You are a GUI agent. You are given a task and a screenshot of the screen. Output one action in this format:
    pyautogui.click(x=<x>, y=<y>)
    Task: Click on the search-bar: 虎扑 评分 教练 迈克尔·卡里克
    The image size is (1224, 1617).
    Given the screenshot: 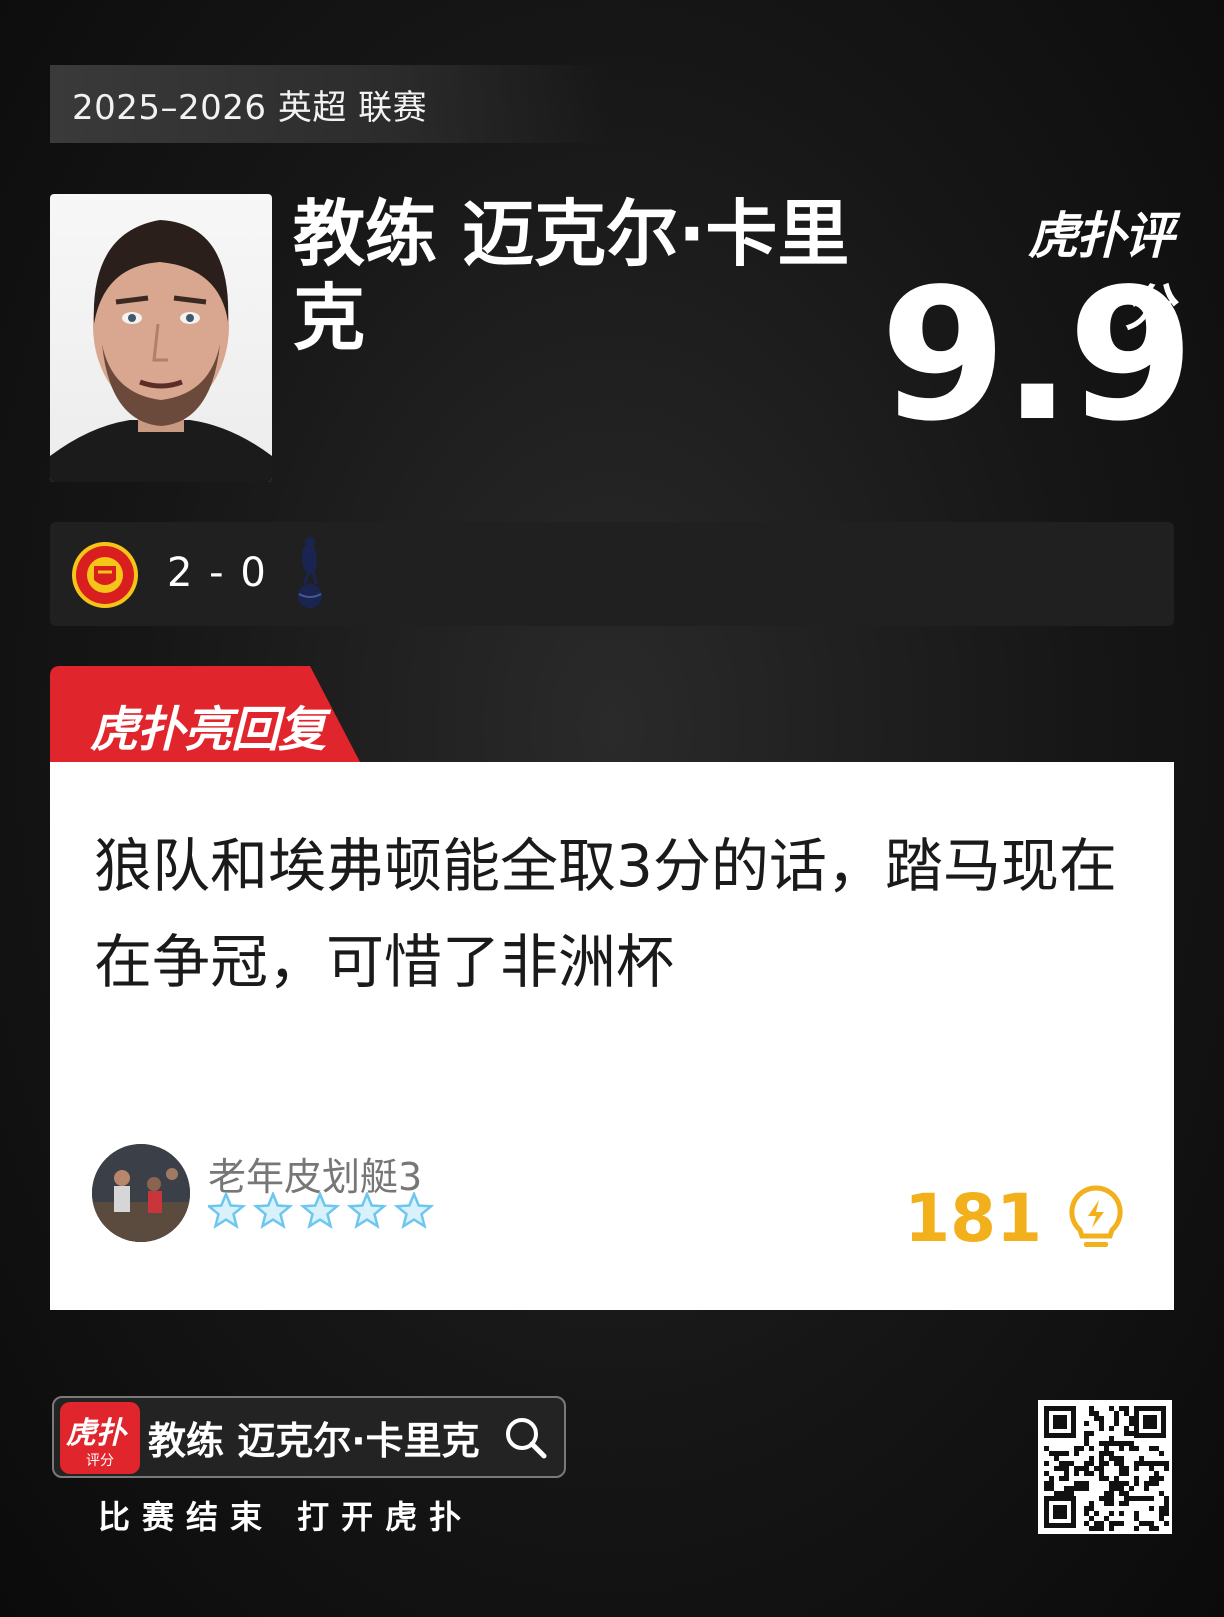 What is the action you would take?
    pyautogui.click(x=309, y=1437)
    